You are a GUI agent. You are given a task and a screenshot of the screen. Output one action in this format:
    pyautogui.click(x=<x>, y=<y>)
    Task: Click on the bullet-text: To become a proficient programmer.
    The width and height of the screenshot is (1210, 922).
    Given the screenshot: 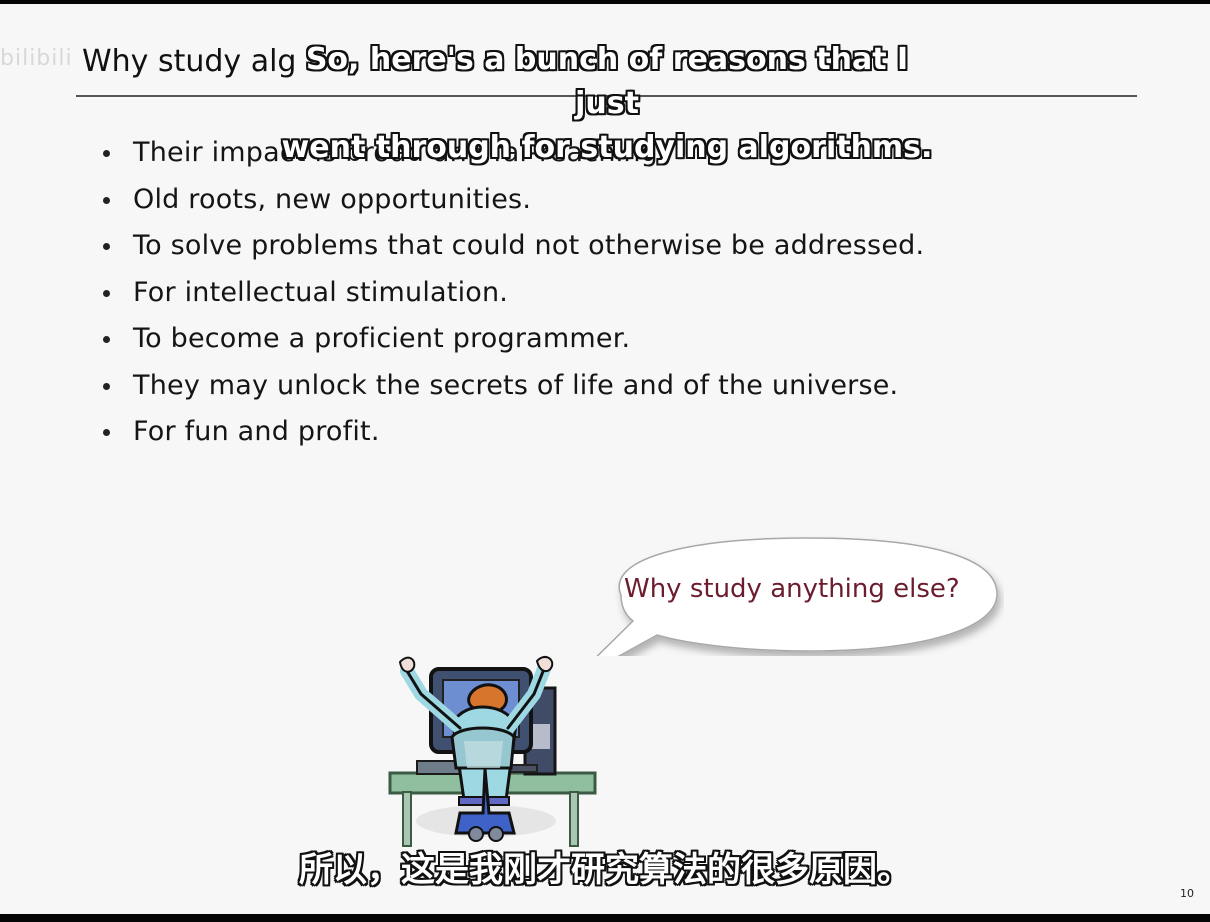 What is the action you would take?
    pyautogui.click(x=382, y=338)
    